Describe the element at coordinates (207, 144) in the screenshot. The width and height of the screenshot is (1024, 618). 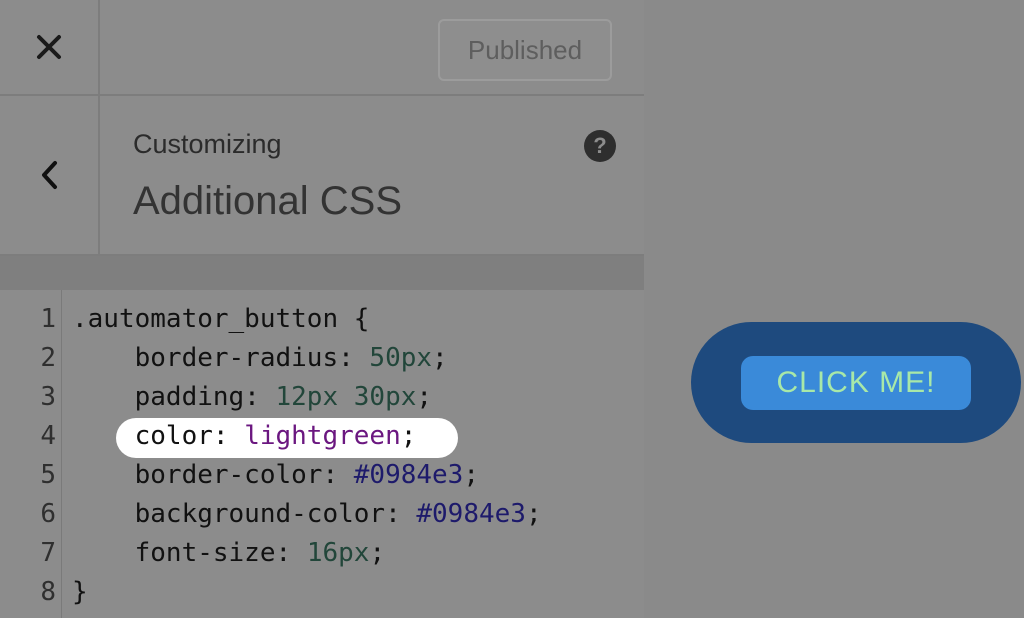
I see `customizing-label: Customizing` at that location.